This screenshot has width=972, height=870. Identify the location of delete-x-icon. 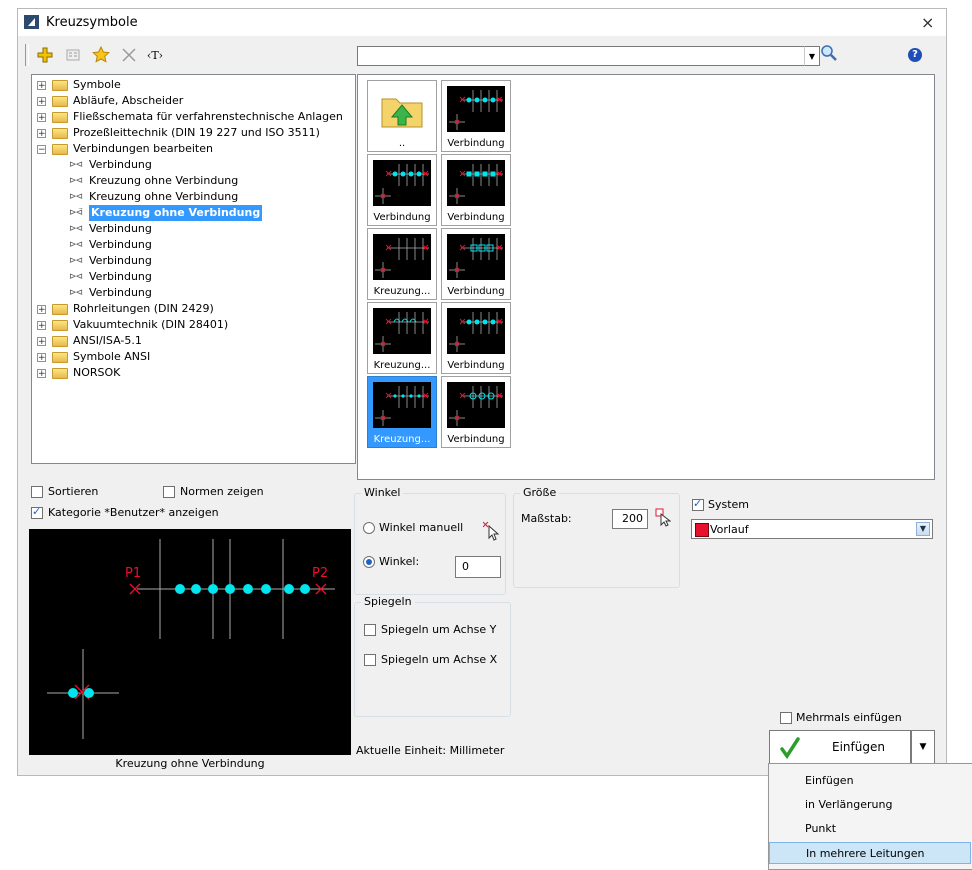
(129, 55).